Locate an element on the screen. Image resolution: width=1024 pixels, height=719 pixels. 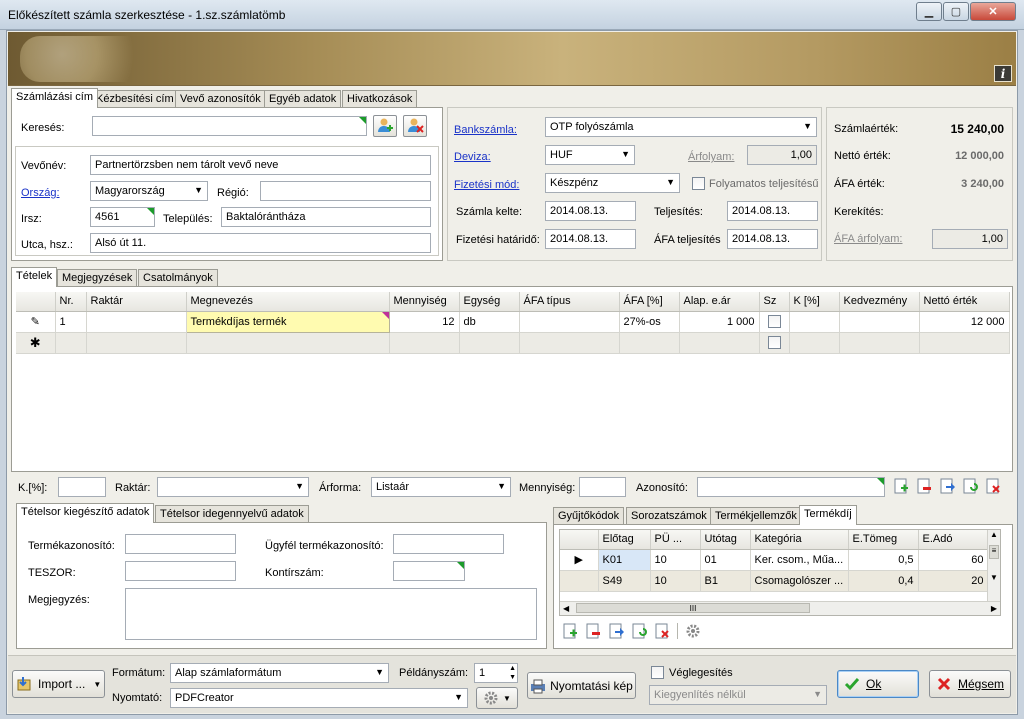
issue-date-field: 2014.08.13. is located at coordinates (590, 211).